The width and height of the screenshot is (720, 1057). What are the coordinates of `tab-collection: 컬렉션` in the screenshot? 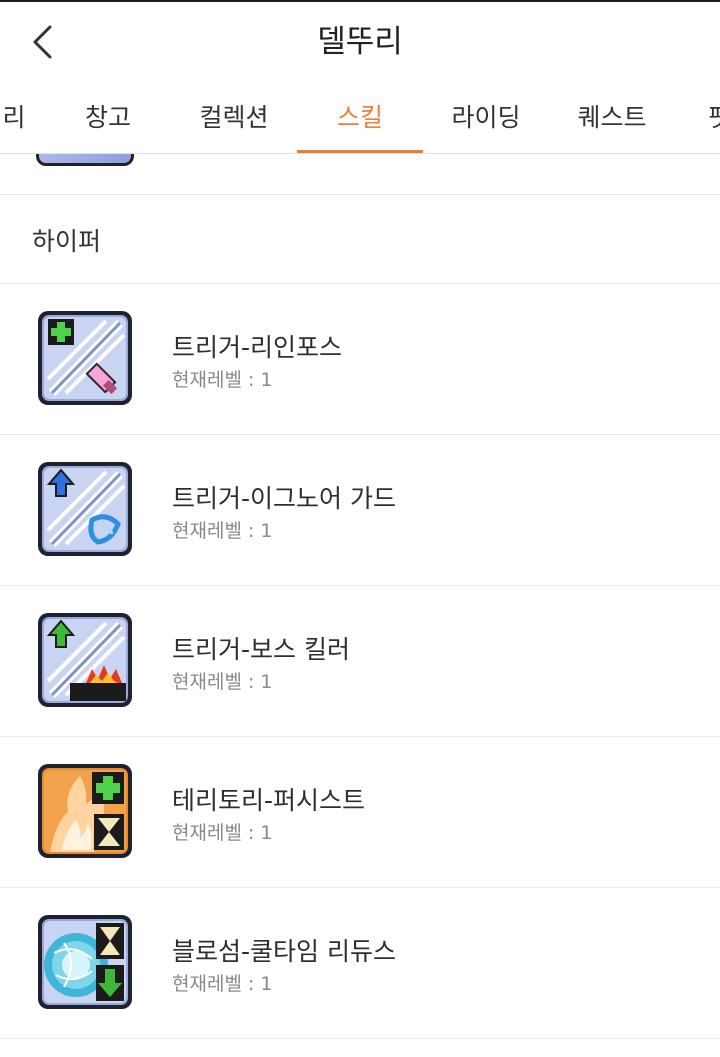 It's located at (234, 119).